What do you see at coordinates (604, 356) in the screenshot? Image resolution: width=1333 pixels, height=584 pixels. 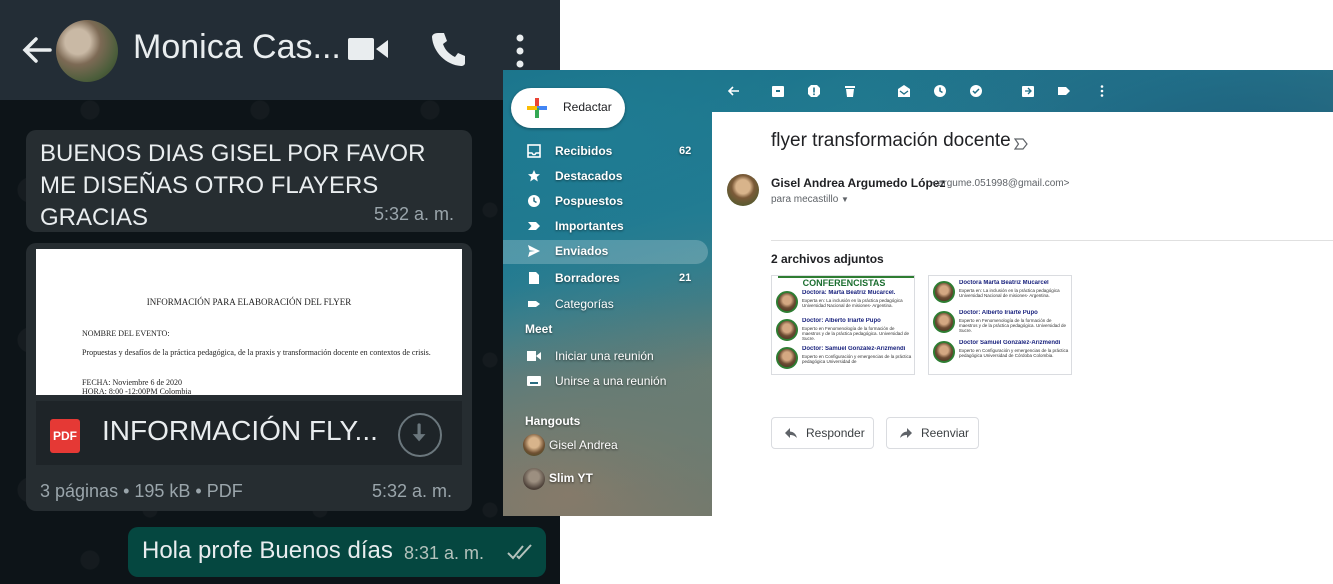 I see `start-meeting-link: Iniciar una reunión` at bounding box center [604, 356].